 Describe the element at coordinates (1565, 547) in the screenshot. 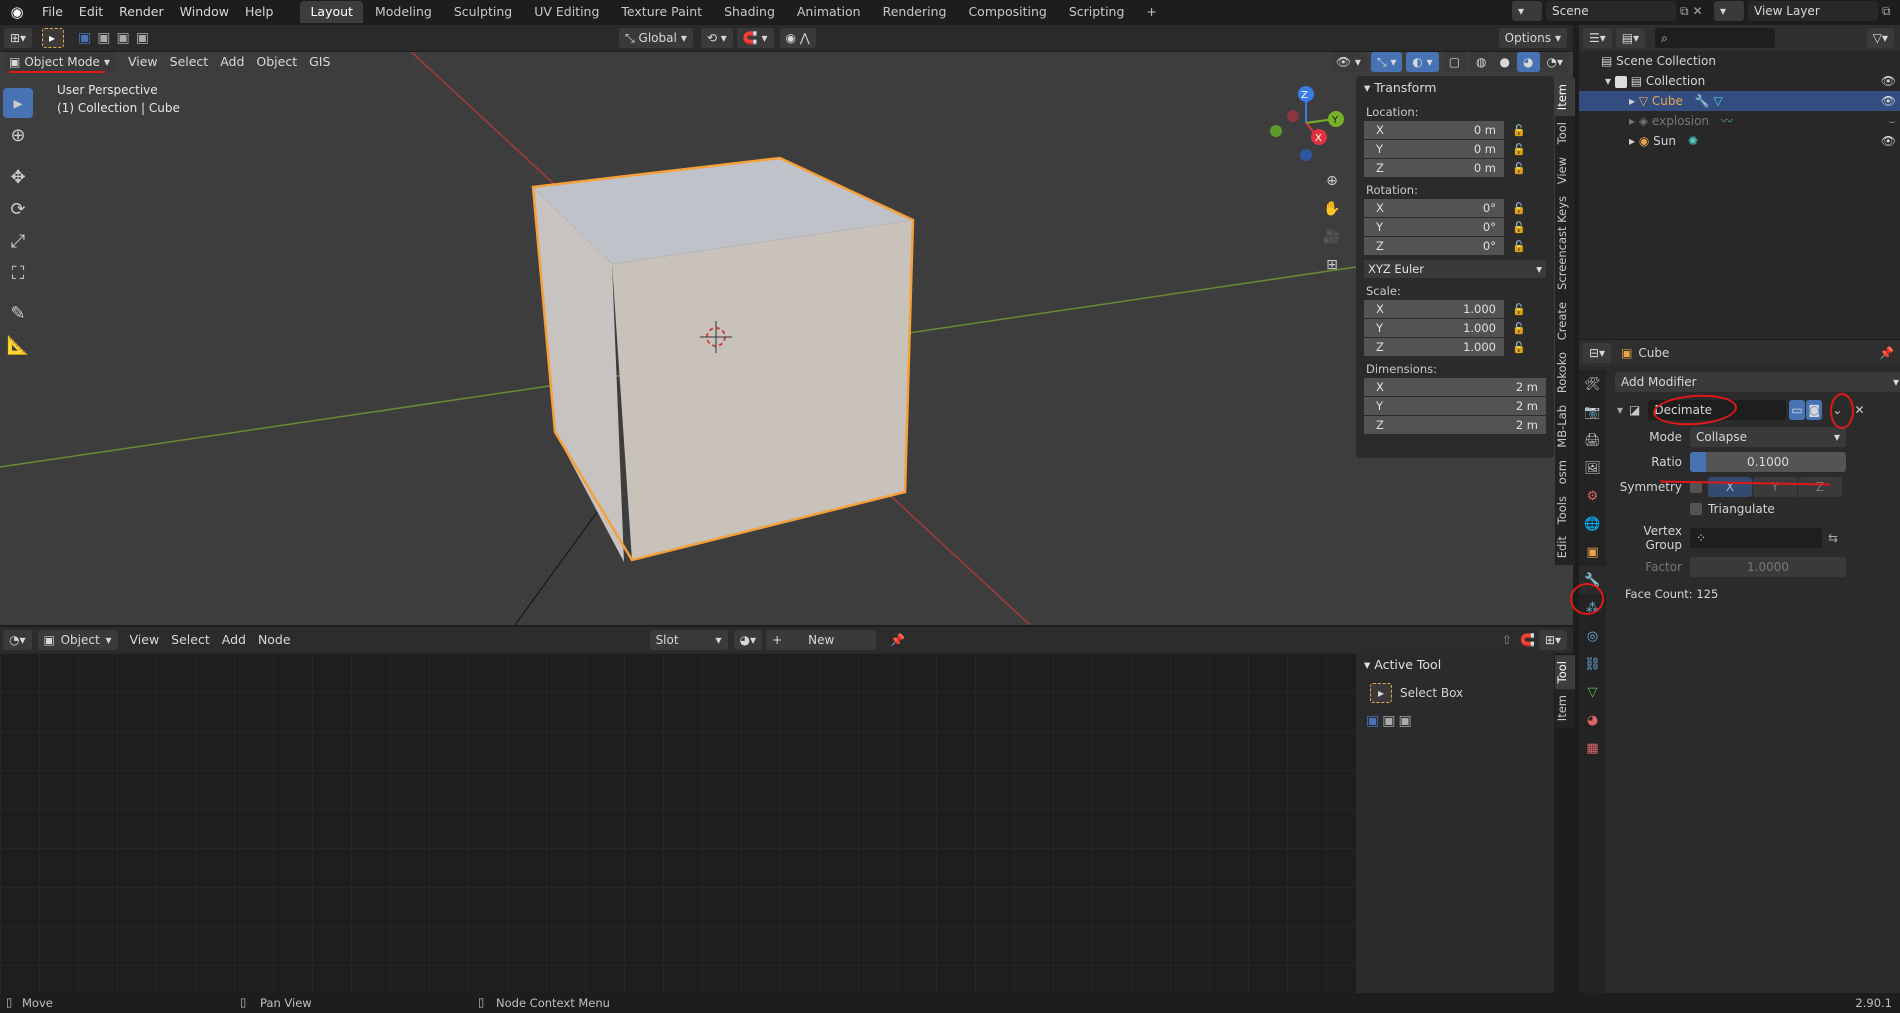

I see `tab-edit: Edit` at that location.